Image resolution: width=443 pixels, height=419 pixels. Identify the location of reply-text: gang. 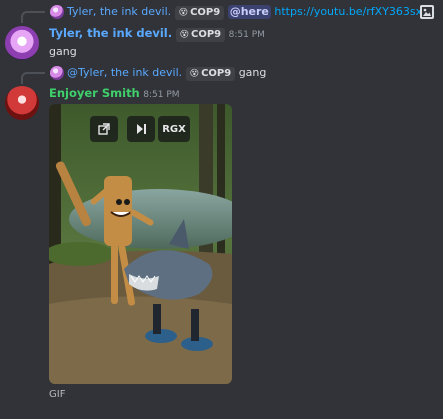
(252, 72).